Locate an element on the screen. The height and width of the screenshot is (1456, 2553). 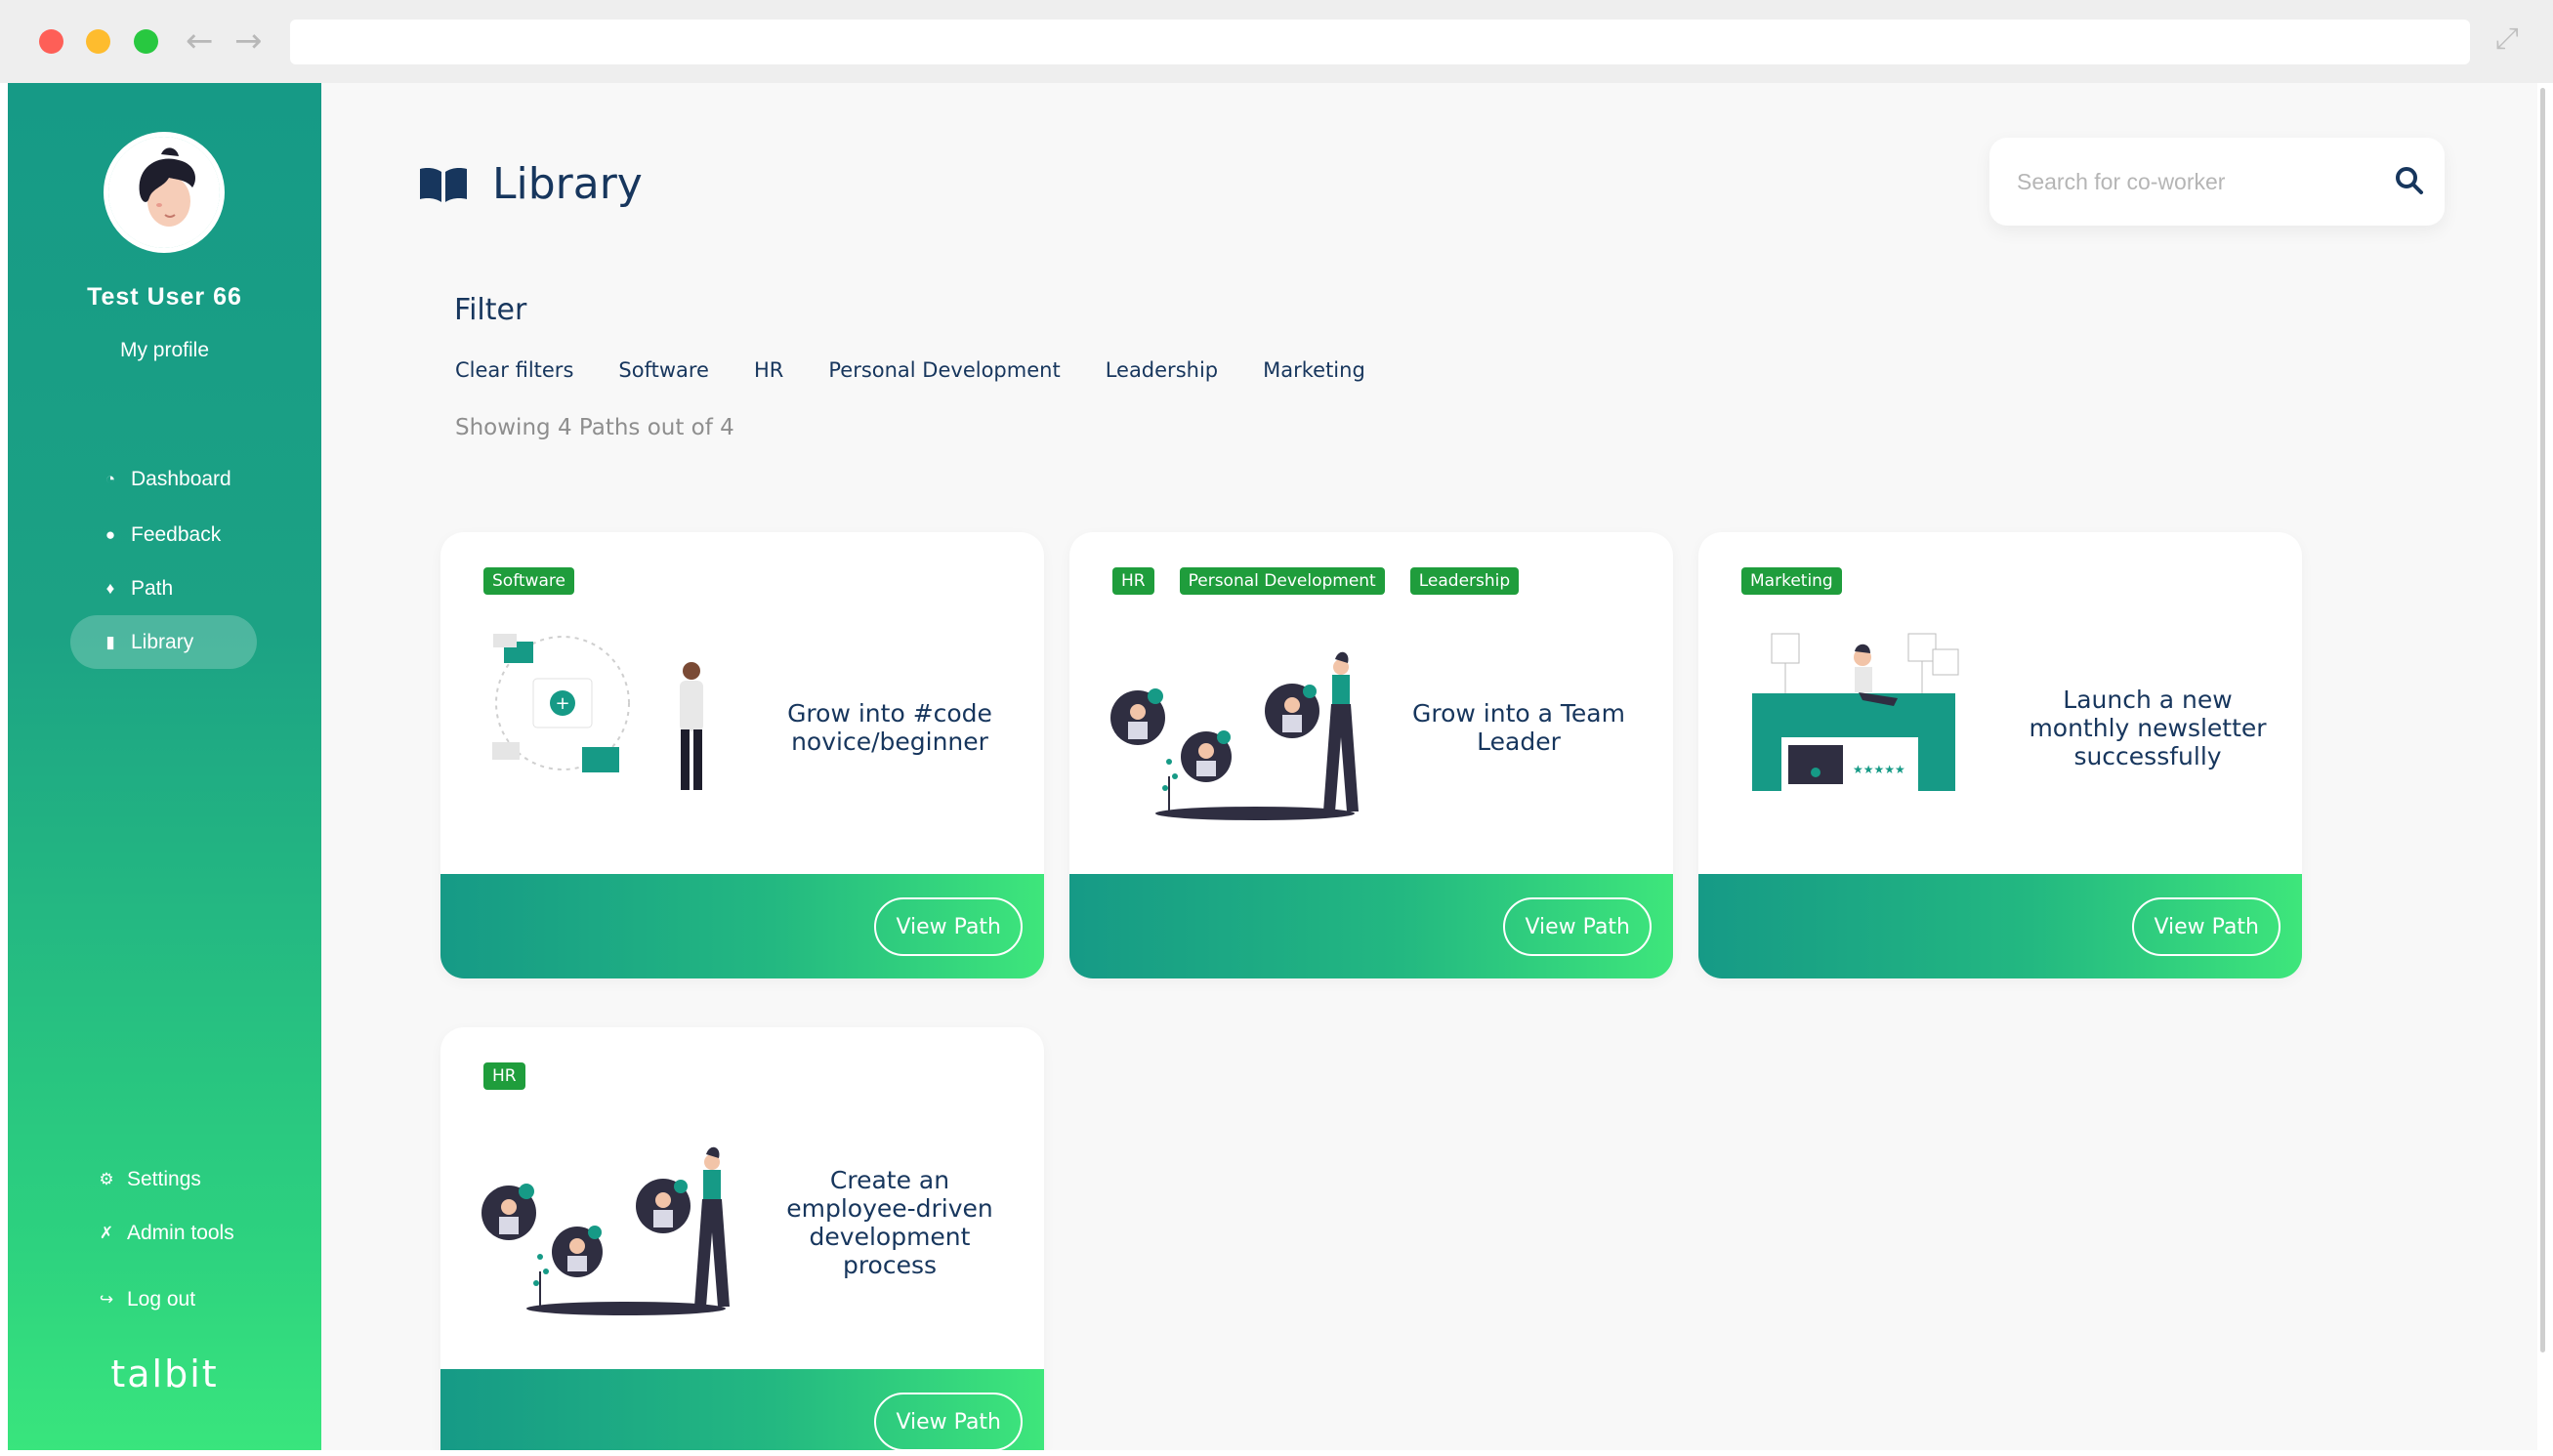
card-tags: HR Personal Development Leadership is located at coordinates (1328, 581).